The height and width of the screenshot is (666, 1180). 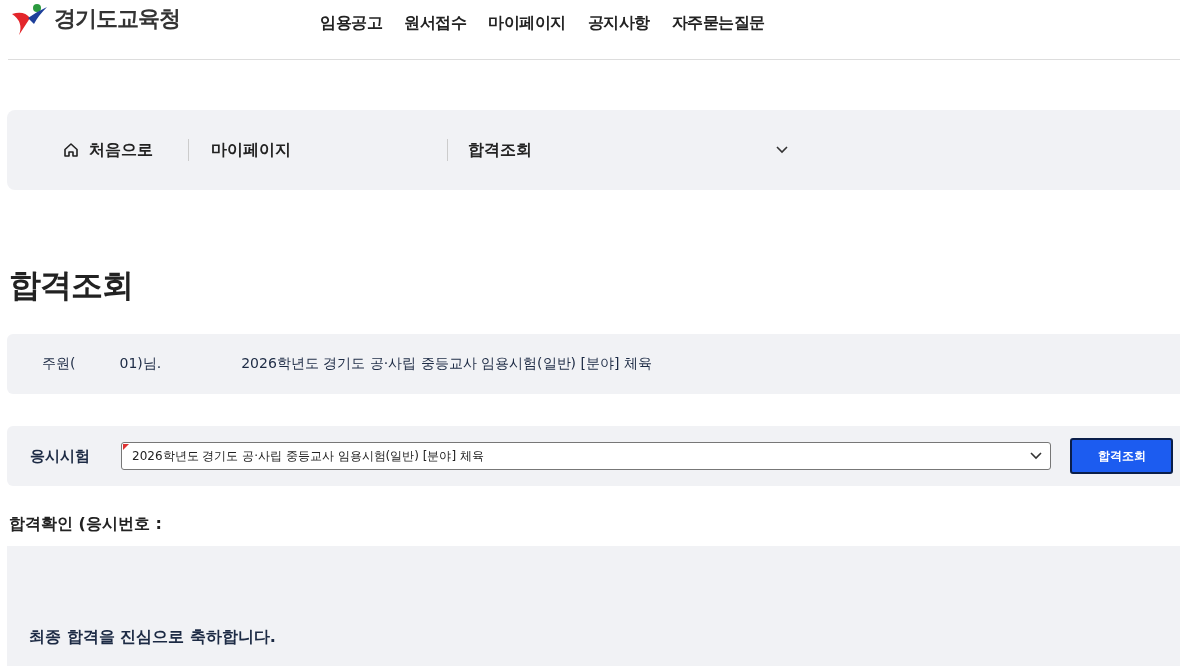 I want to click on home-icon, so click(x=71, y=150).